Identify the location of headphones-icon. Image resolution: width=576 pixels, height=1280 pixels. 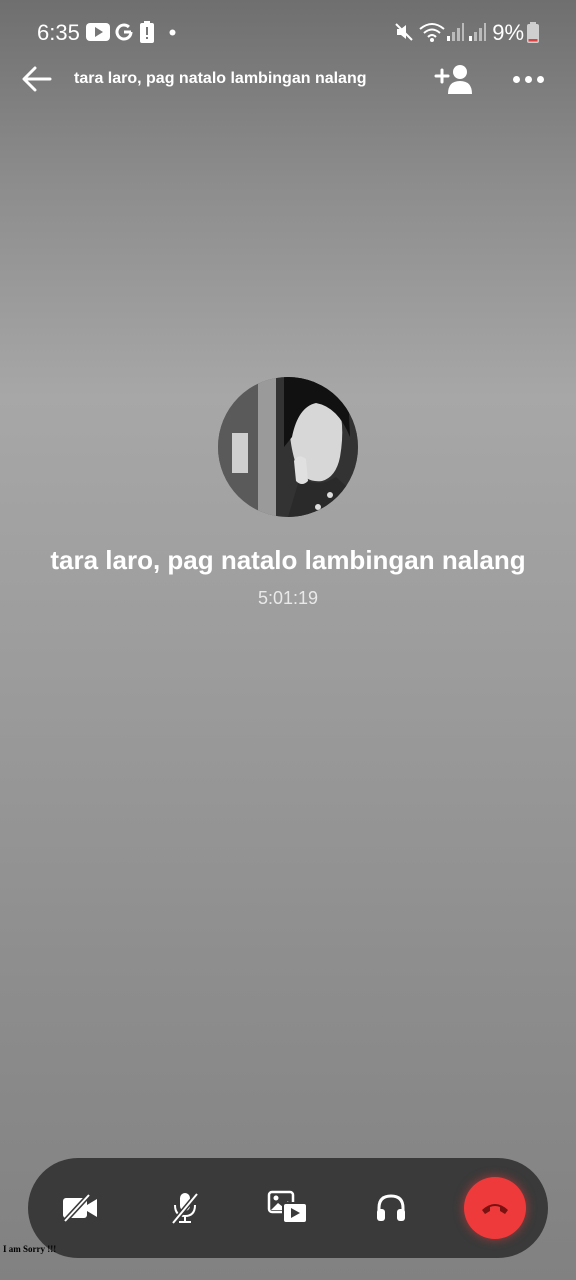
(391, 1207).